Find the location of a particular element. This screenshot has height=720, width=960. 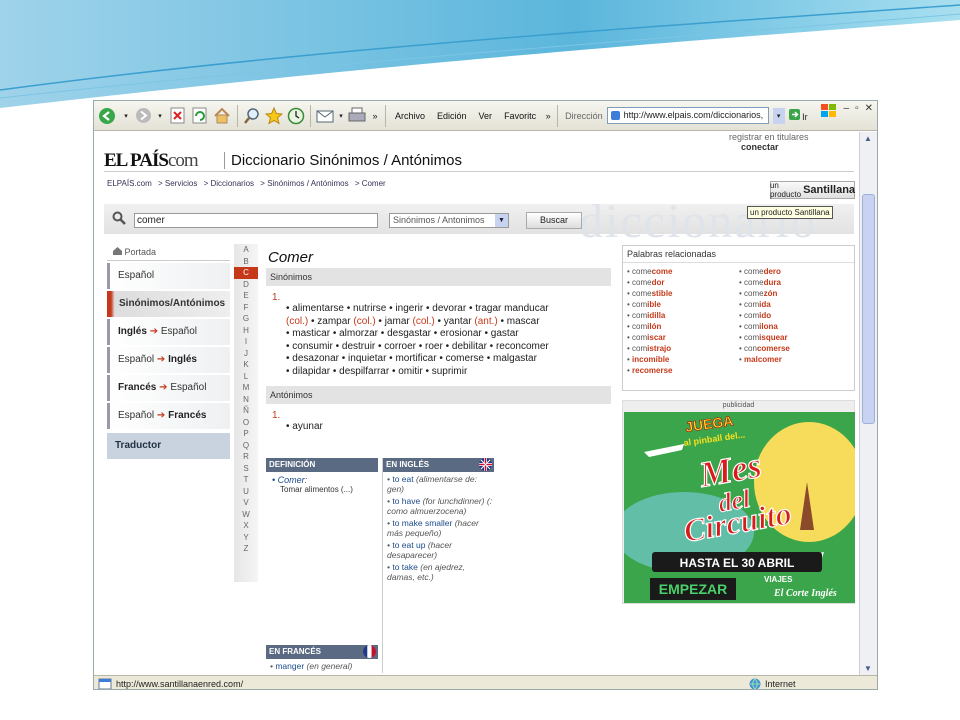

translation-term: manger is located at coordinates (289, 666).